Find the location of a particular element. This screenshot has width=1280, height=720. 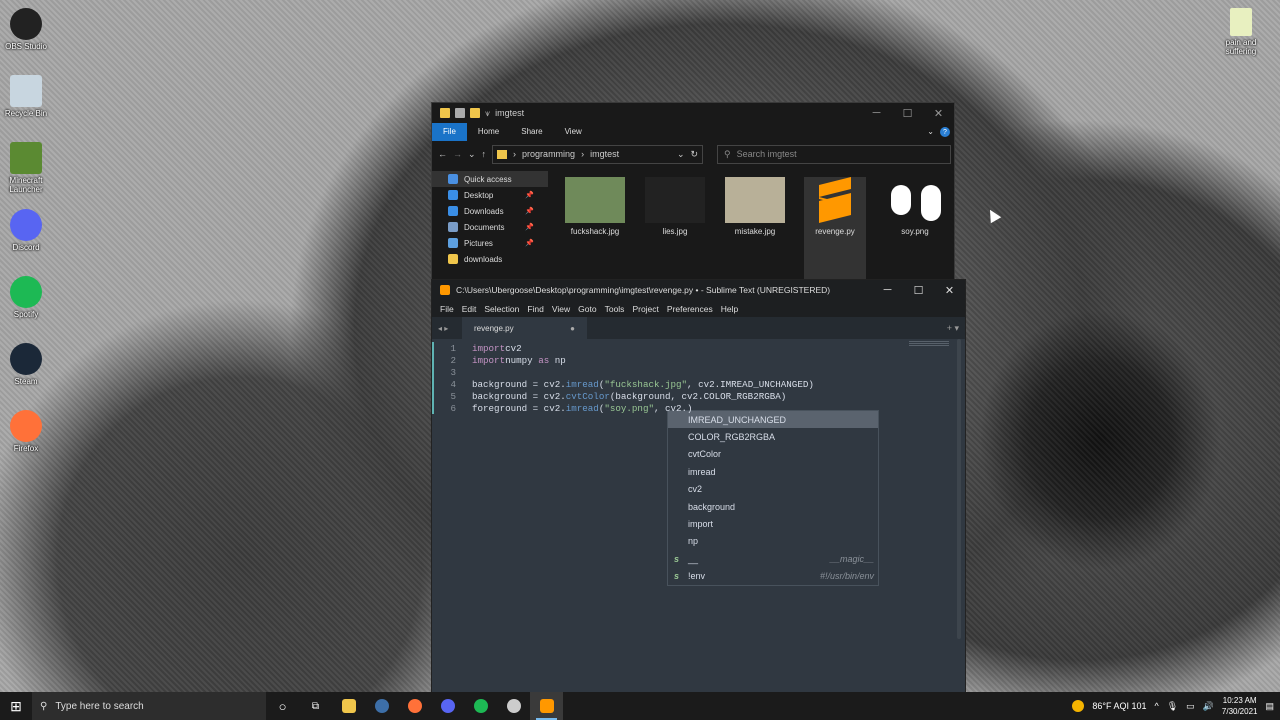

menu-edit: Edit is located at coordinates (469, 309).